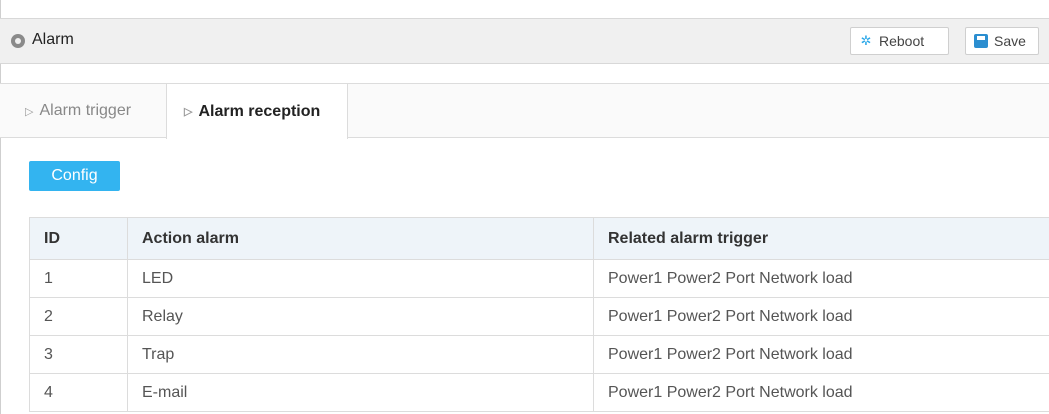  I want to click on tab-alarm-reception: ▷ Alarm reception, so click(257, 111).